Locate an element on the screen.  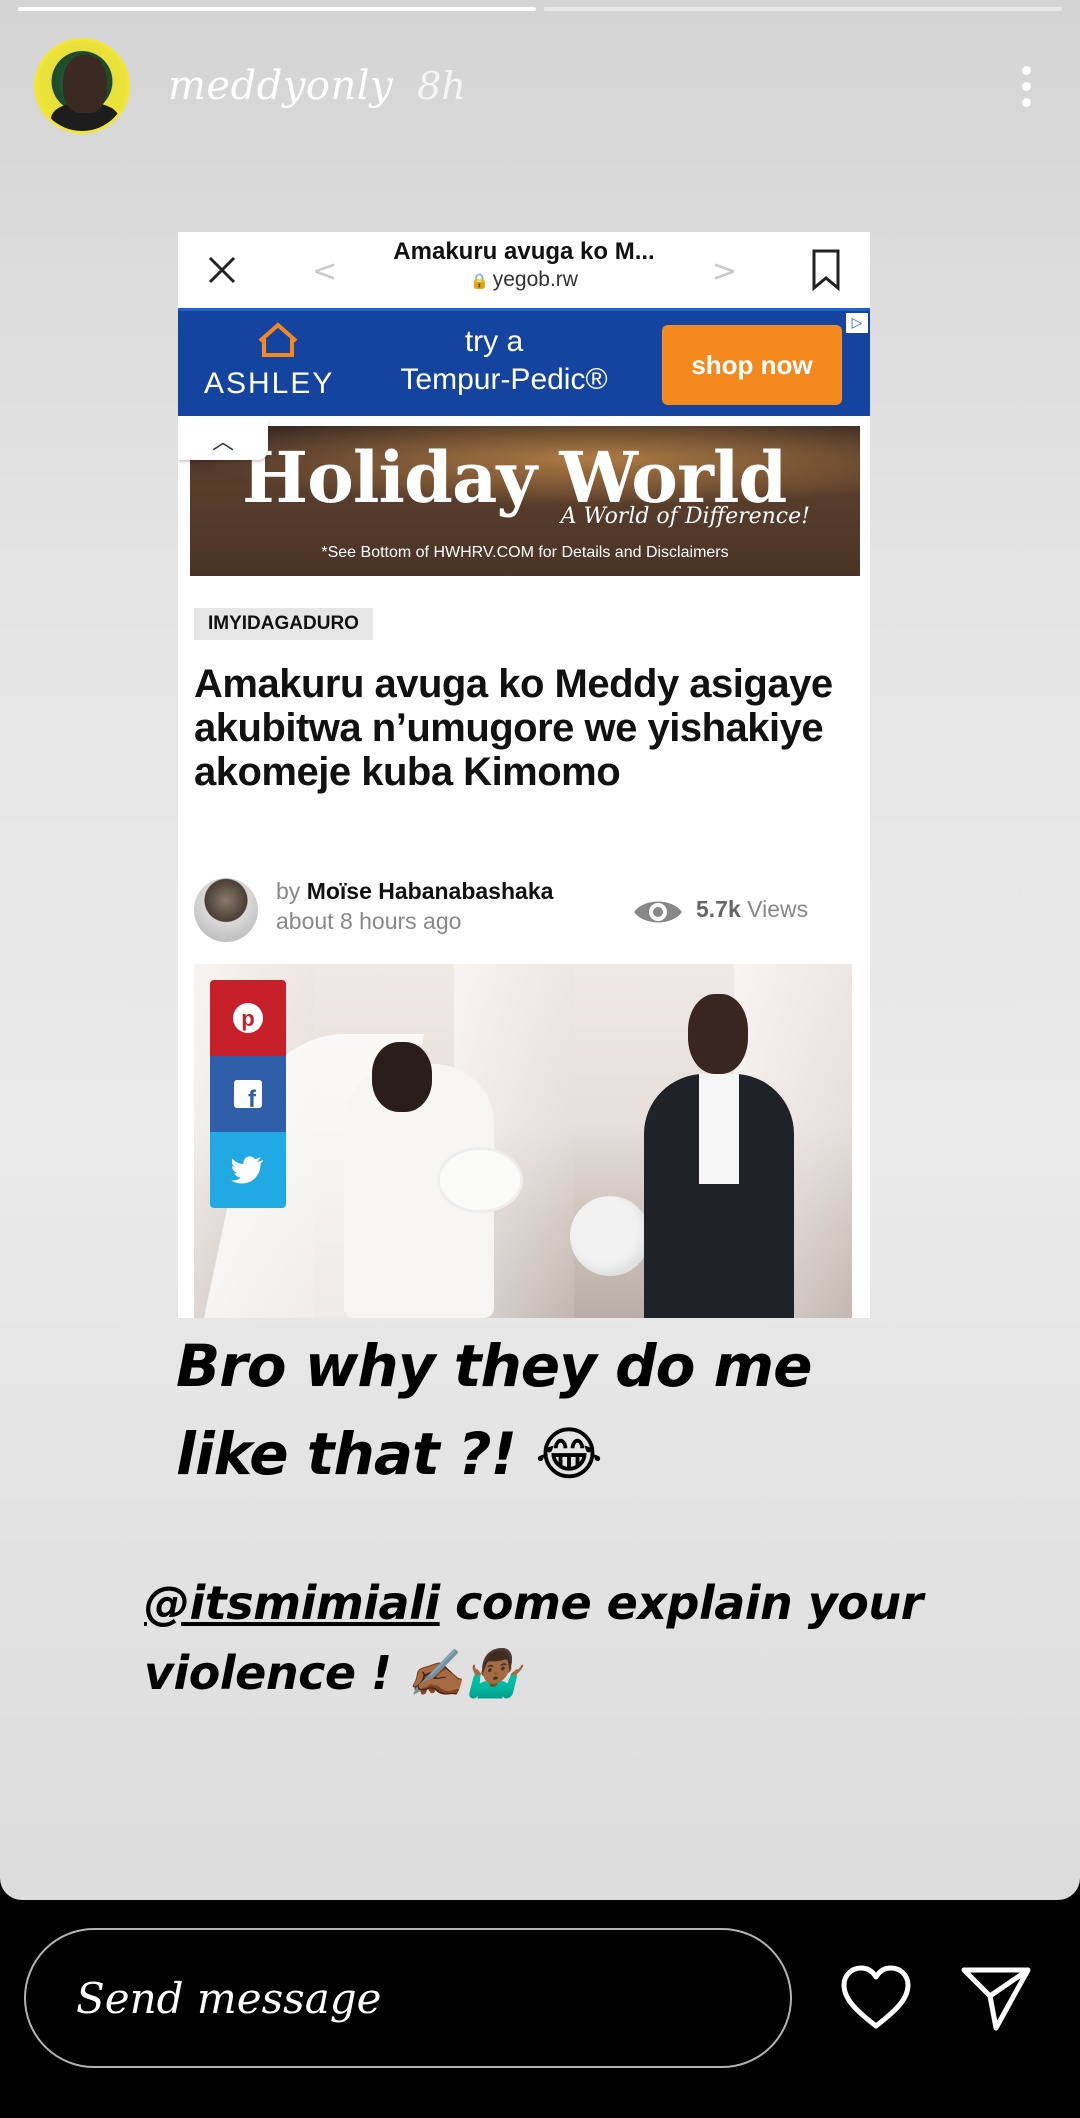
category-tag: IMYIDAGADURO is located at coordinates (283, 624).